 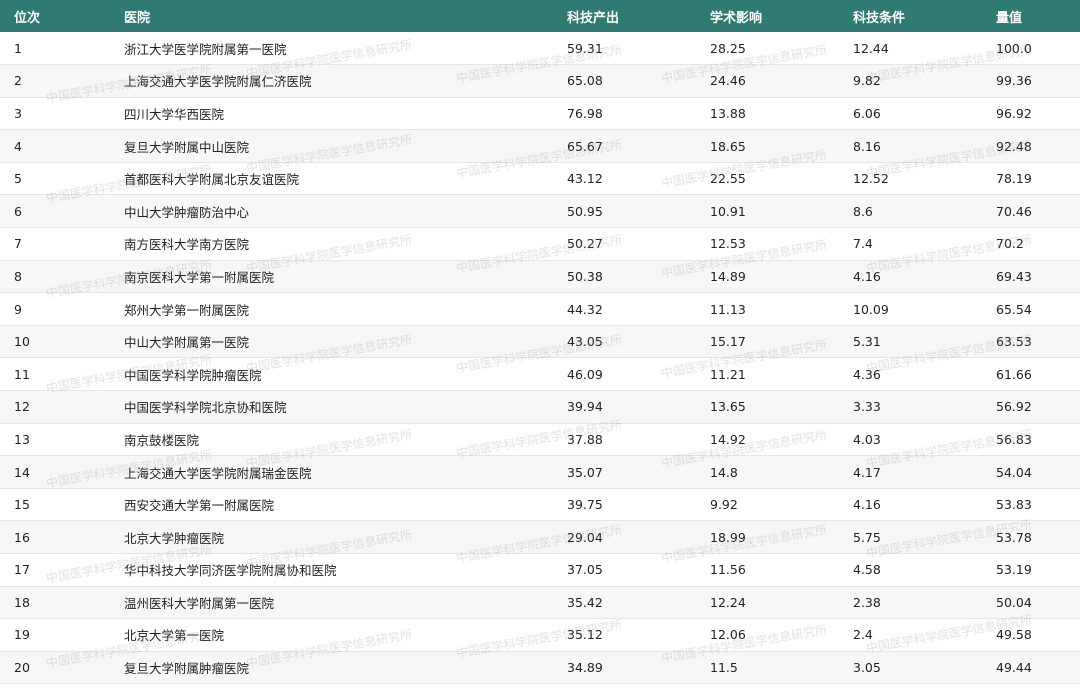 I want to click on cell-tech-output: 29.04, so click(x=624, y=537).